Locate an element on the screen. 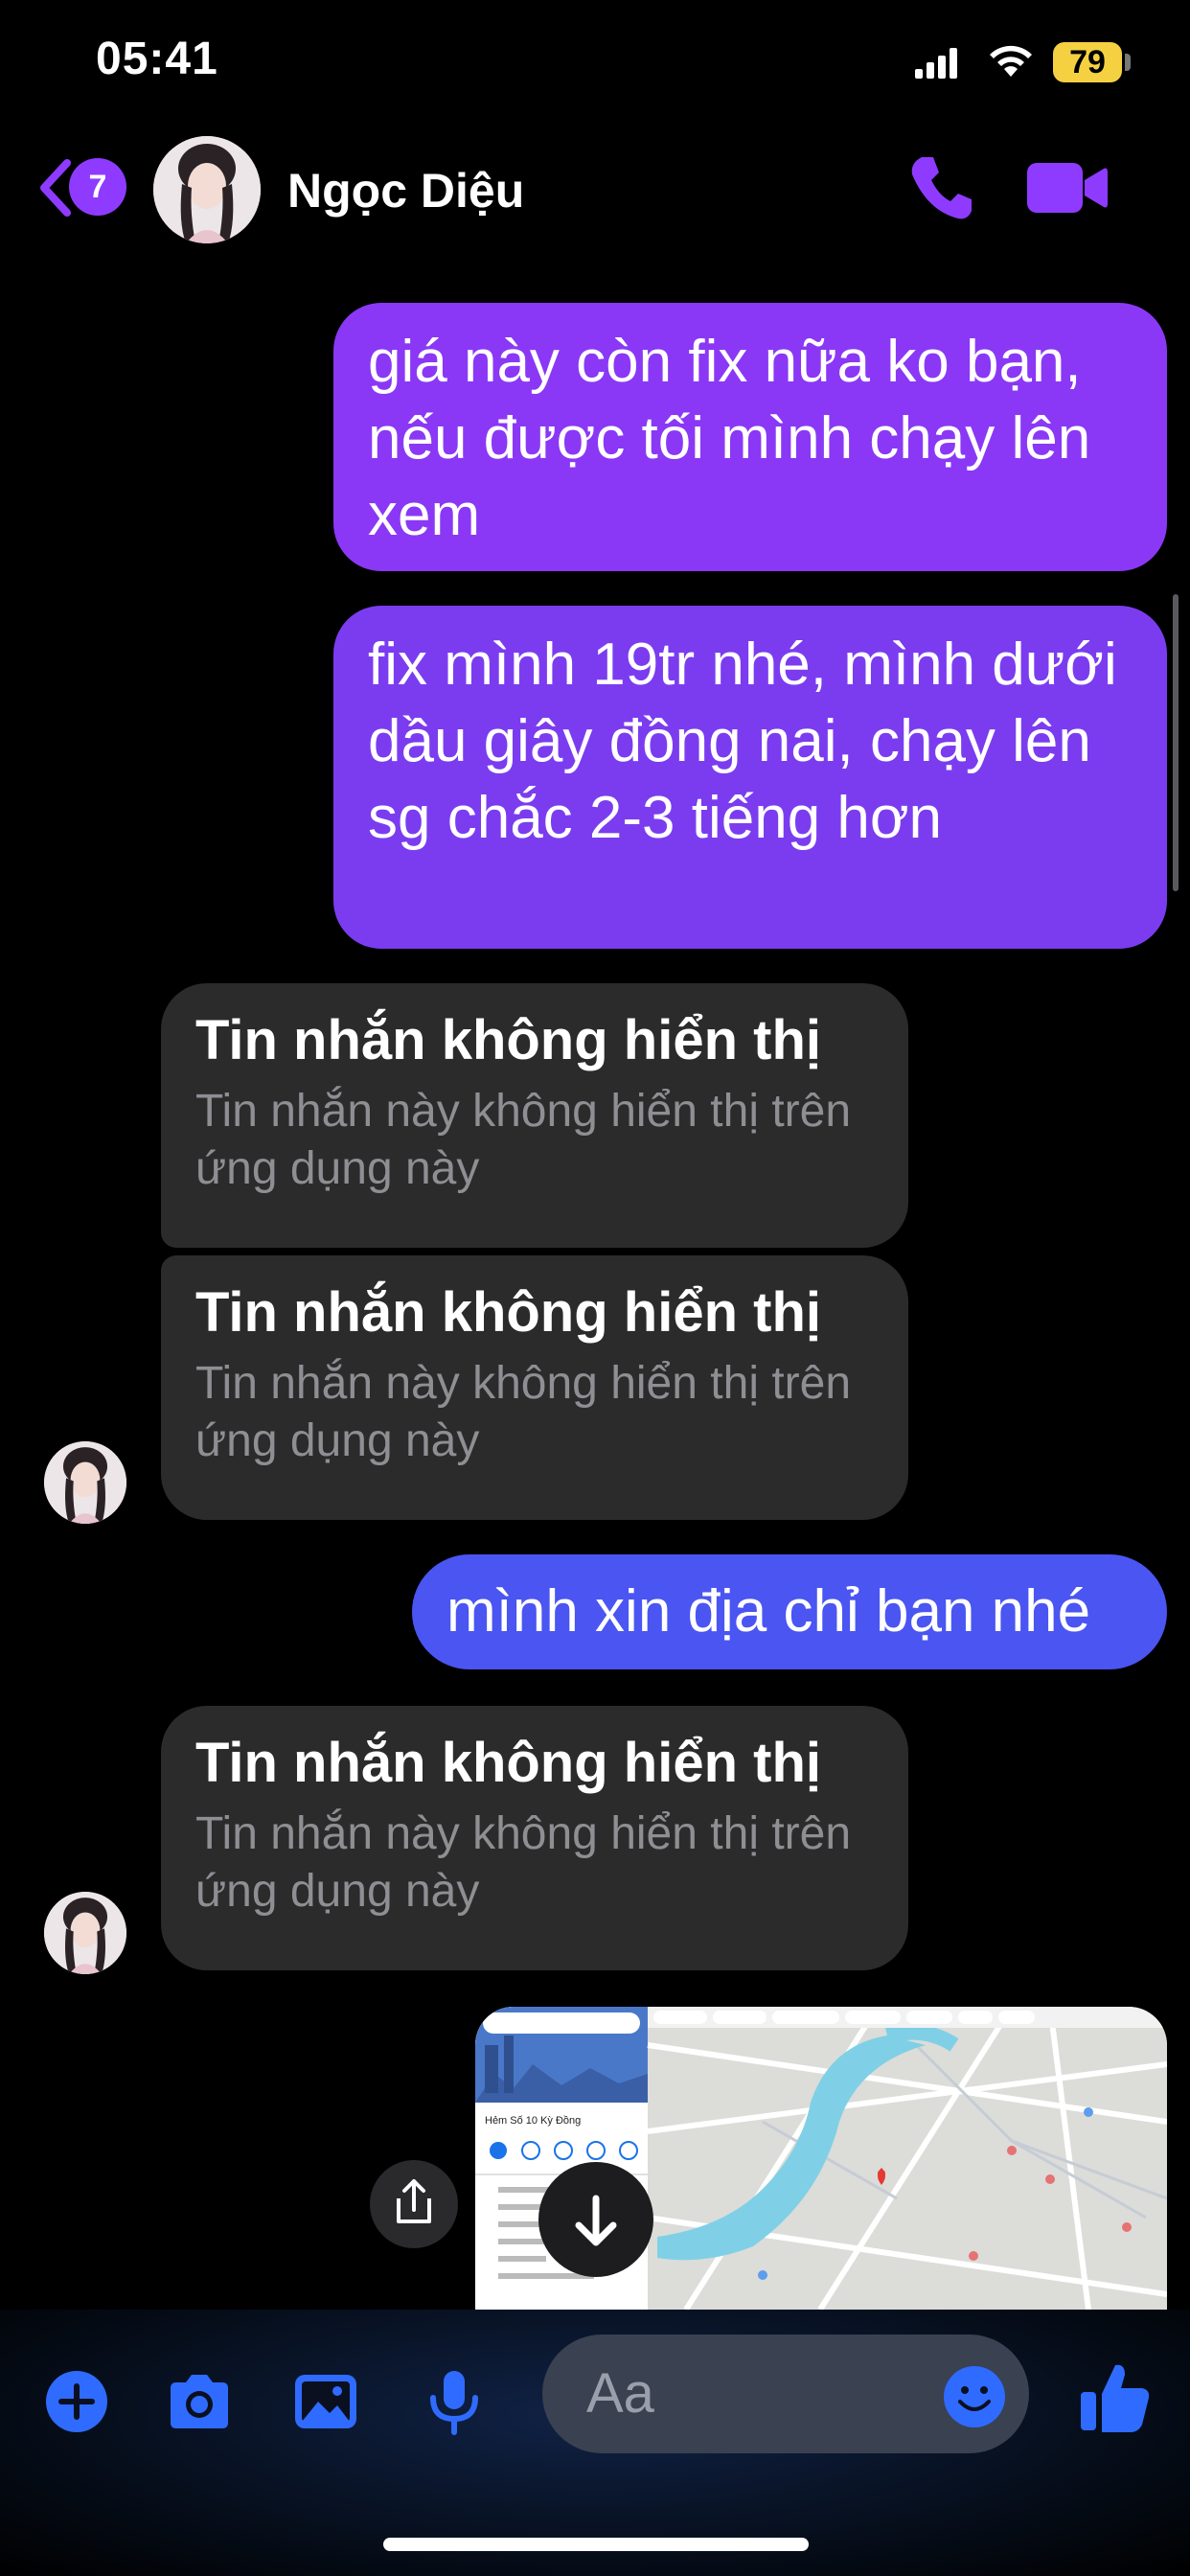 This screenshot has width=1190, height=2576. contact-name: Ngọc Diệu is located at coordinates (405, 190).